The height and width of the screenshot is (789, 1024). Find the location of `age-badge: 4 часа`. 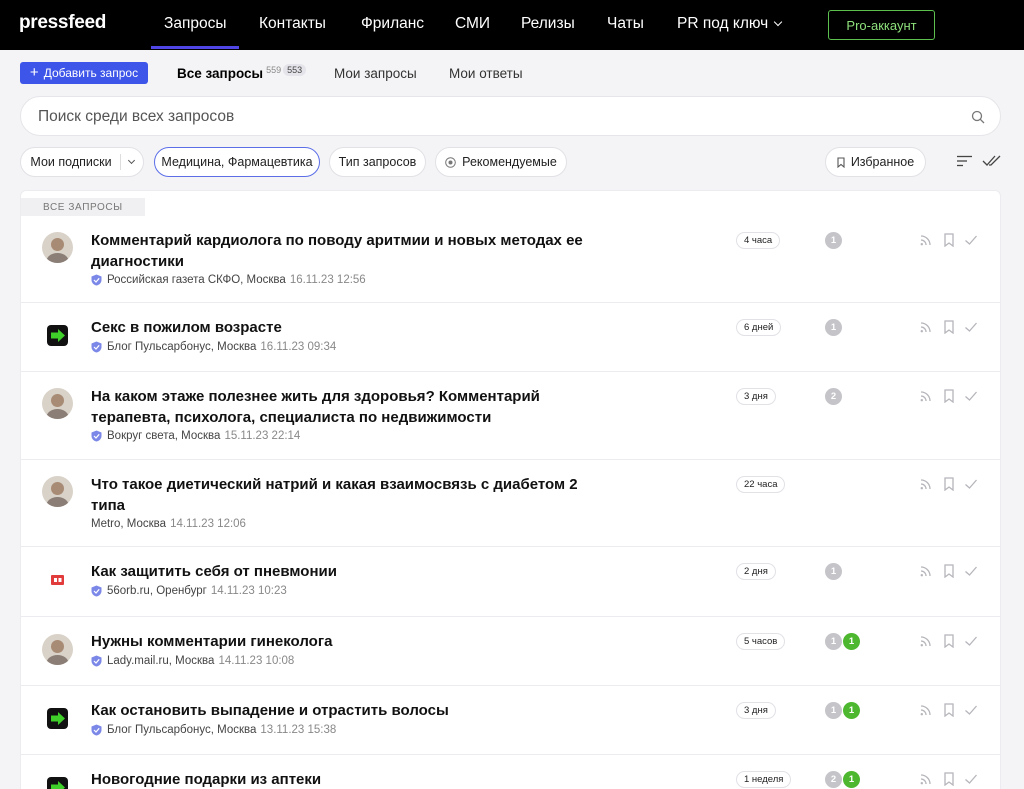

age-badge: 4 часа is located at coordinates (758, 240).